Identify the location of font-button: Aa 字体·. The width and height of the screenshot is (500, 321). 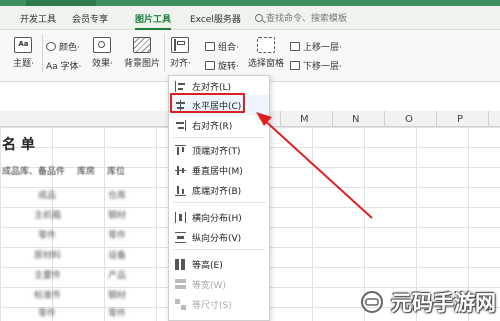
(63, 65).